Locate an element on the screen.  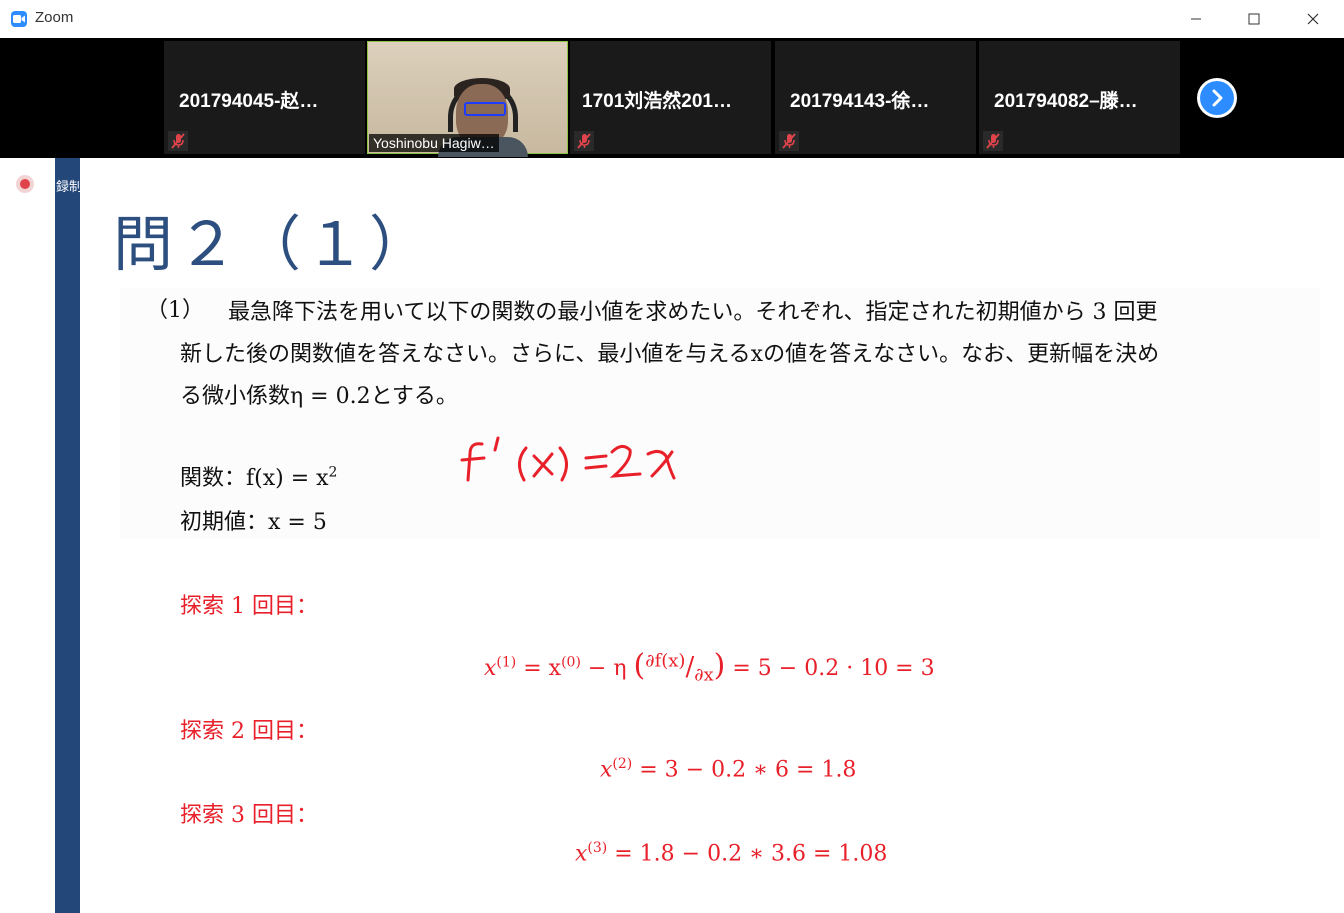
formula-part: = 1.8 − 0.2 ∗ 3.6 = 1.08 is located at coordinates (747, 854).